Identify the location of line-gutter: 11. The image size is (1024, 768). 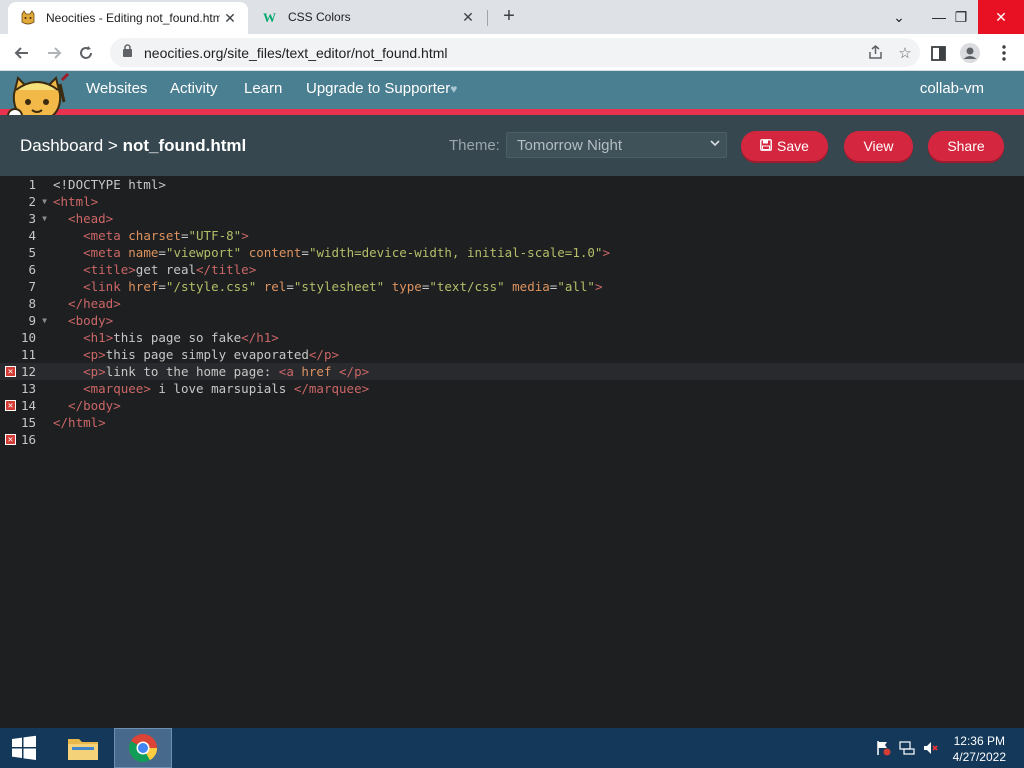
(25, 354).